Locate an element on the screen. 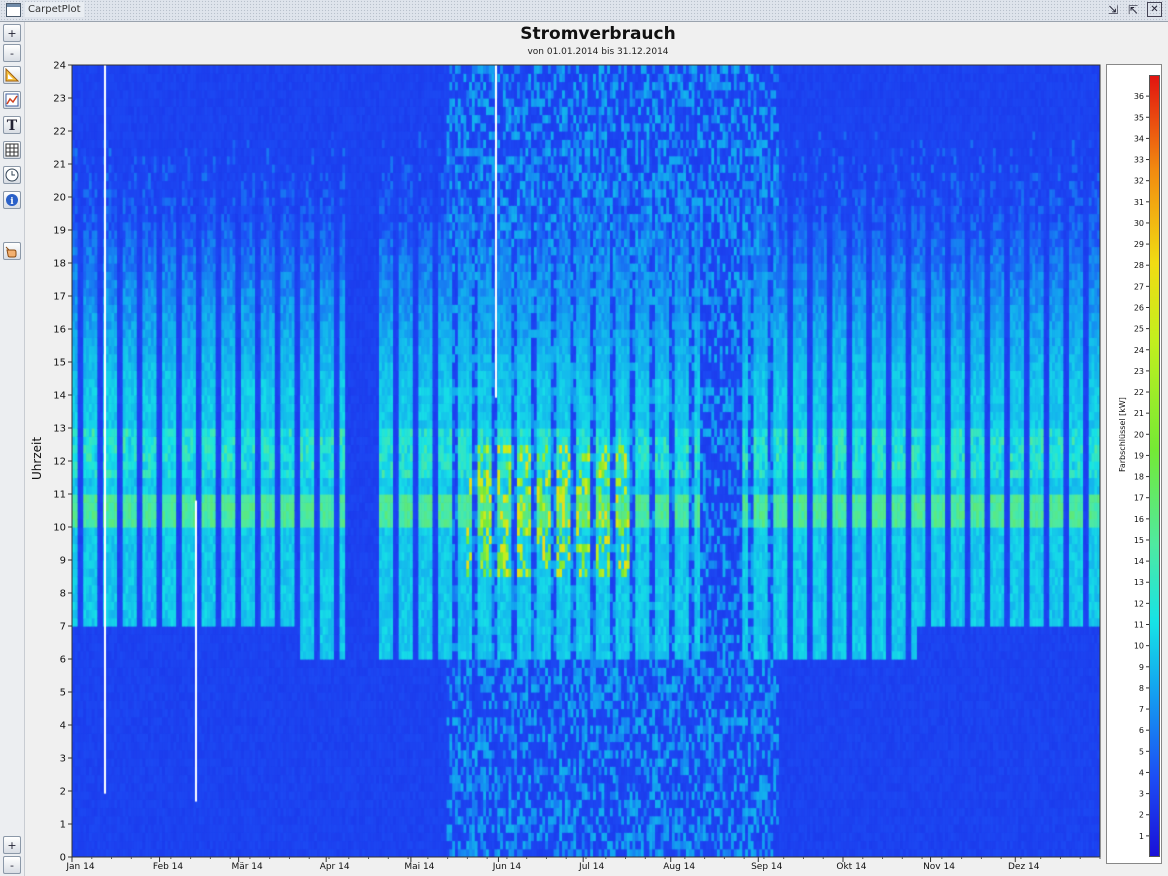  colorbar-tick-label: 10 is located at coordinates (1139, 646).